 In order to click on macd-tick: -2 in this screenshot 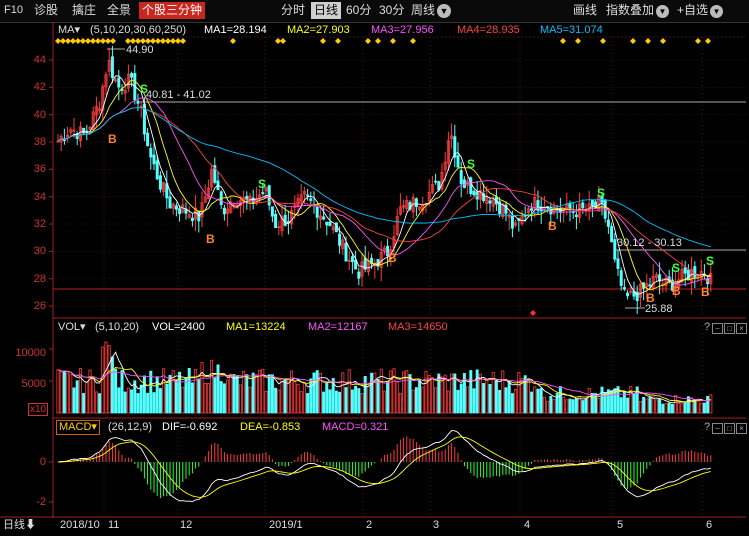, I will do `click(41, 502)`.